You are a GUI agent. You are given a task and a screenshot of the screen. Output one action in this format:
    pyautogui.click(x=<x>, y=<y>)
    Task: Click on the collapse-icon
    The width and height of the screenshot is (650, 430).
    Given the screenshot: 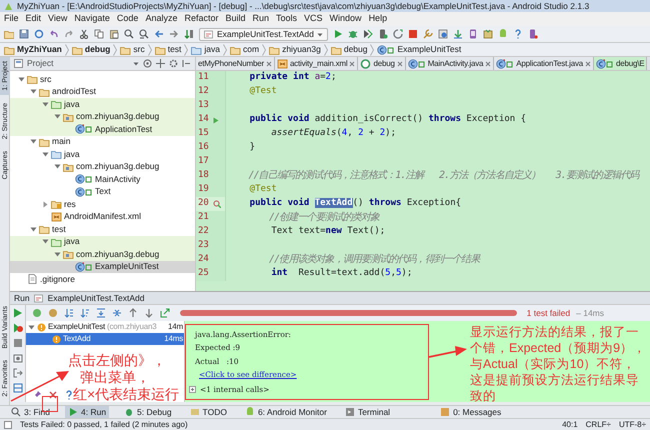 What is the action you would take?
    pyautogui.click(x=160, y=63)
    